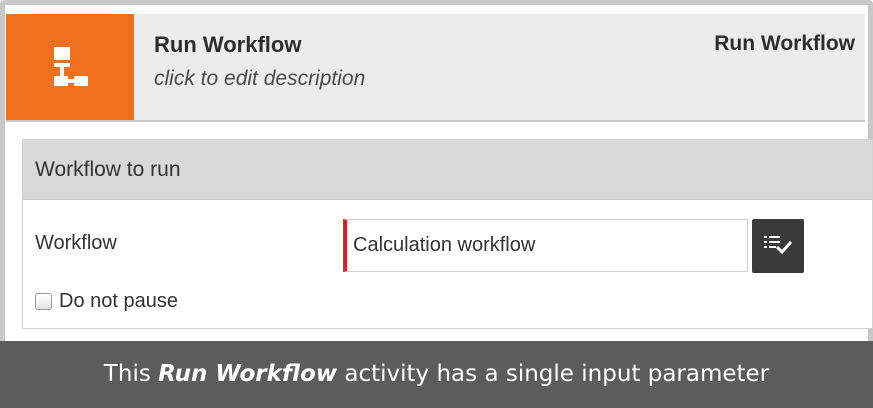  I want to click on do-not-pause-label: Do not pause, so click(118, 301).